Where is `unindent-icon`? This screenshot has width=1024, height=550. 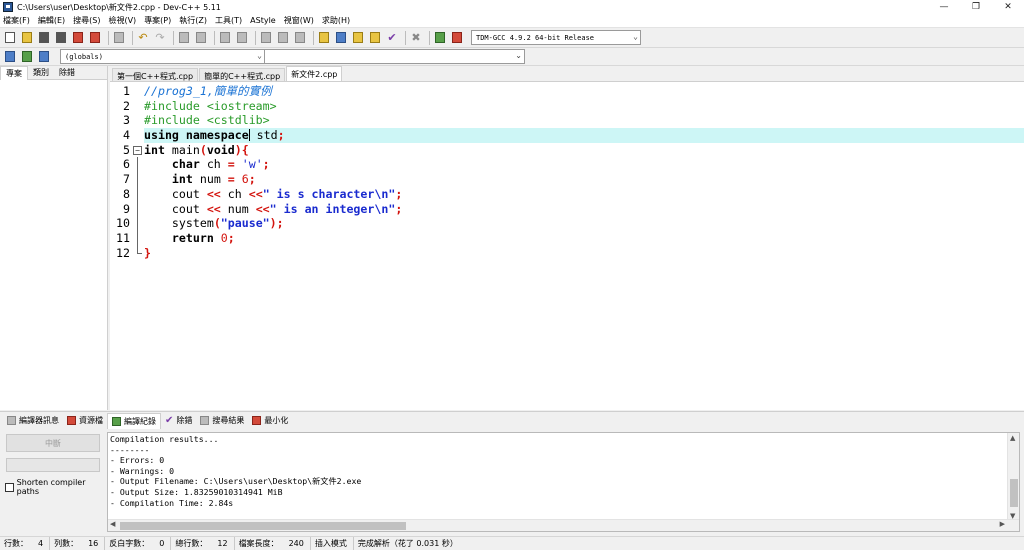
unindent-icon is located at coordinates (283, 38).